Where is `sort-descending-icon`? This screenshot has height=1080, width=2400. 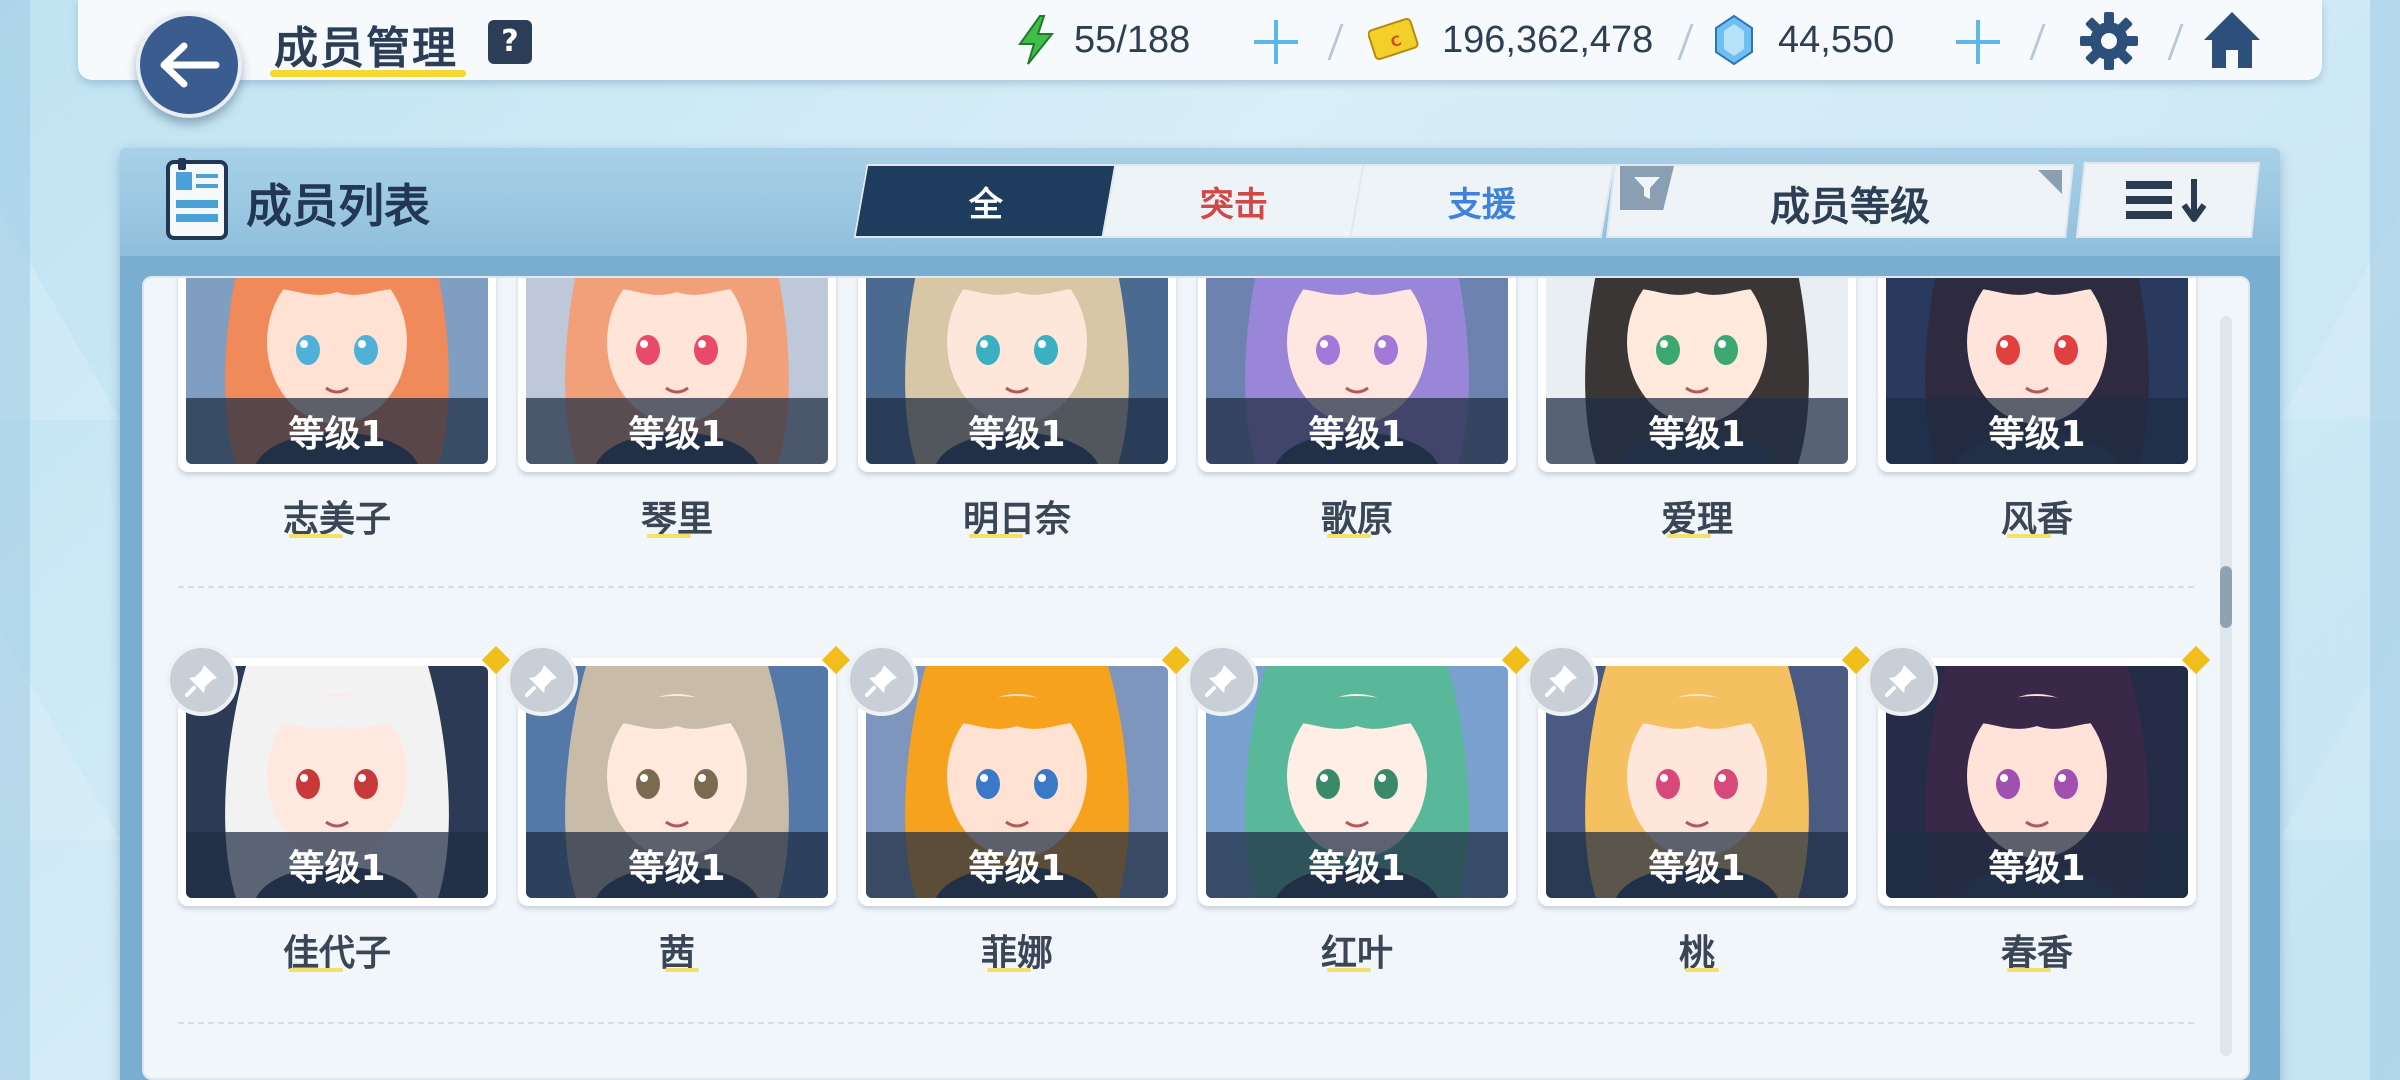 sort-descending-icon is located at coordinates (2166, 200).